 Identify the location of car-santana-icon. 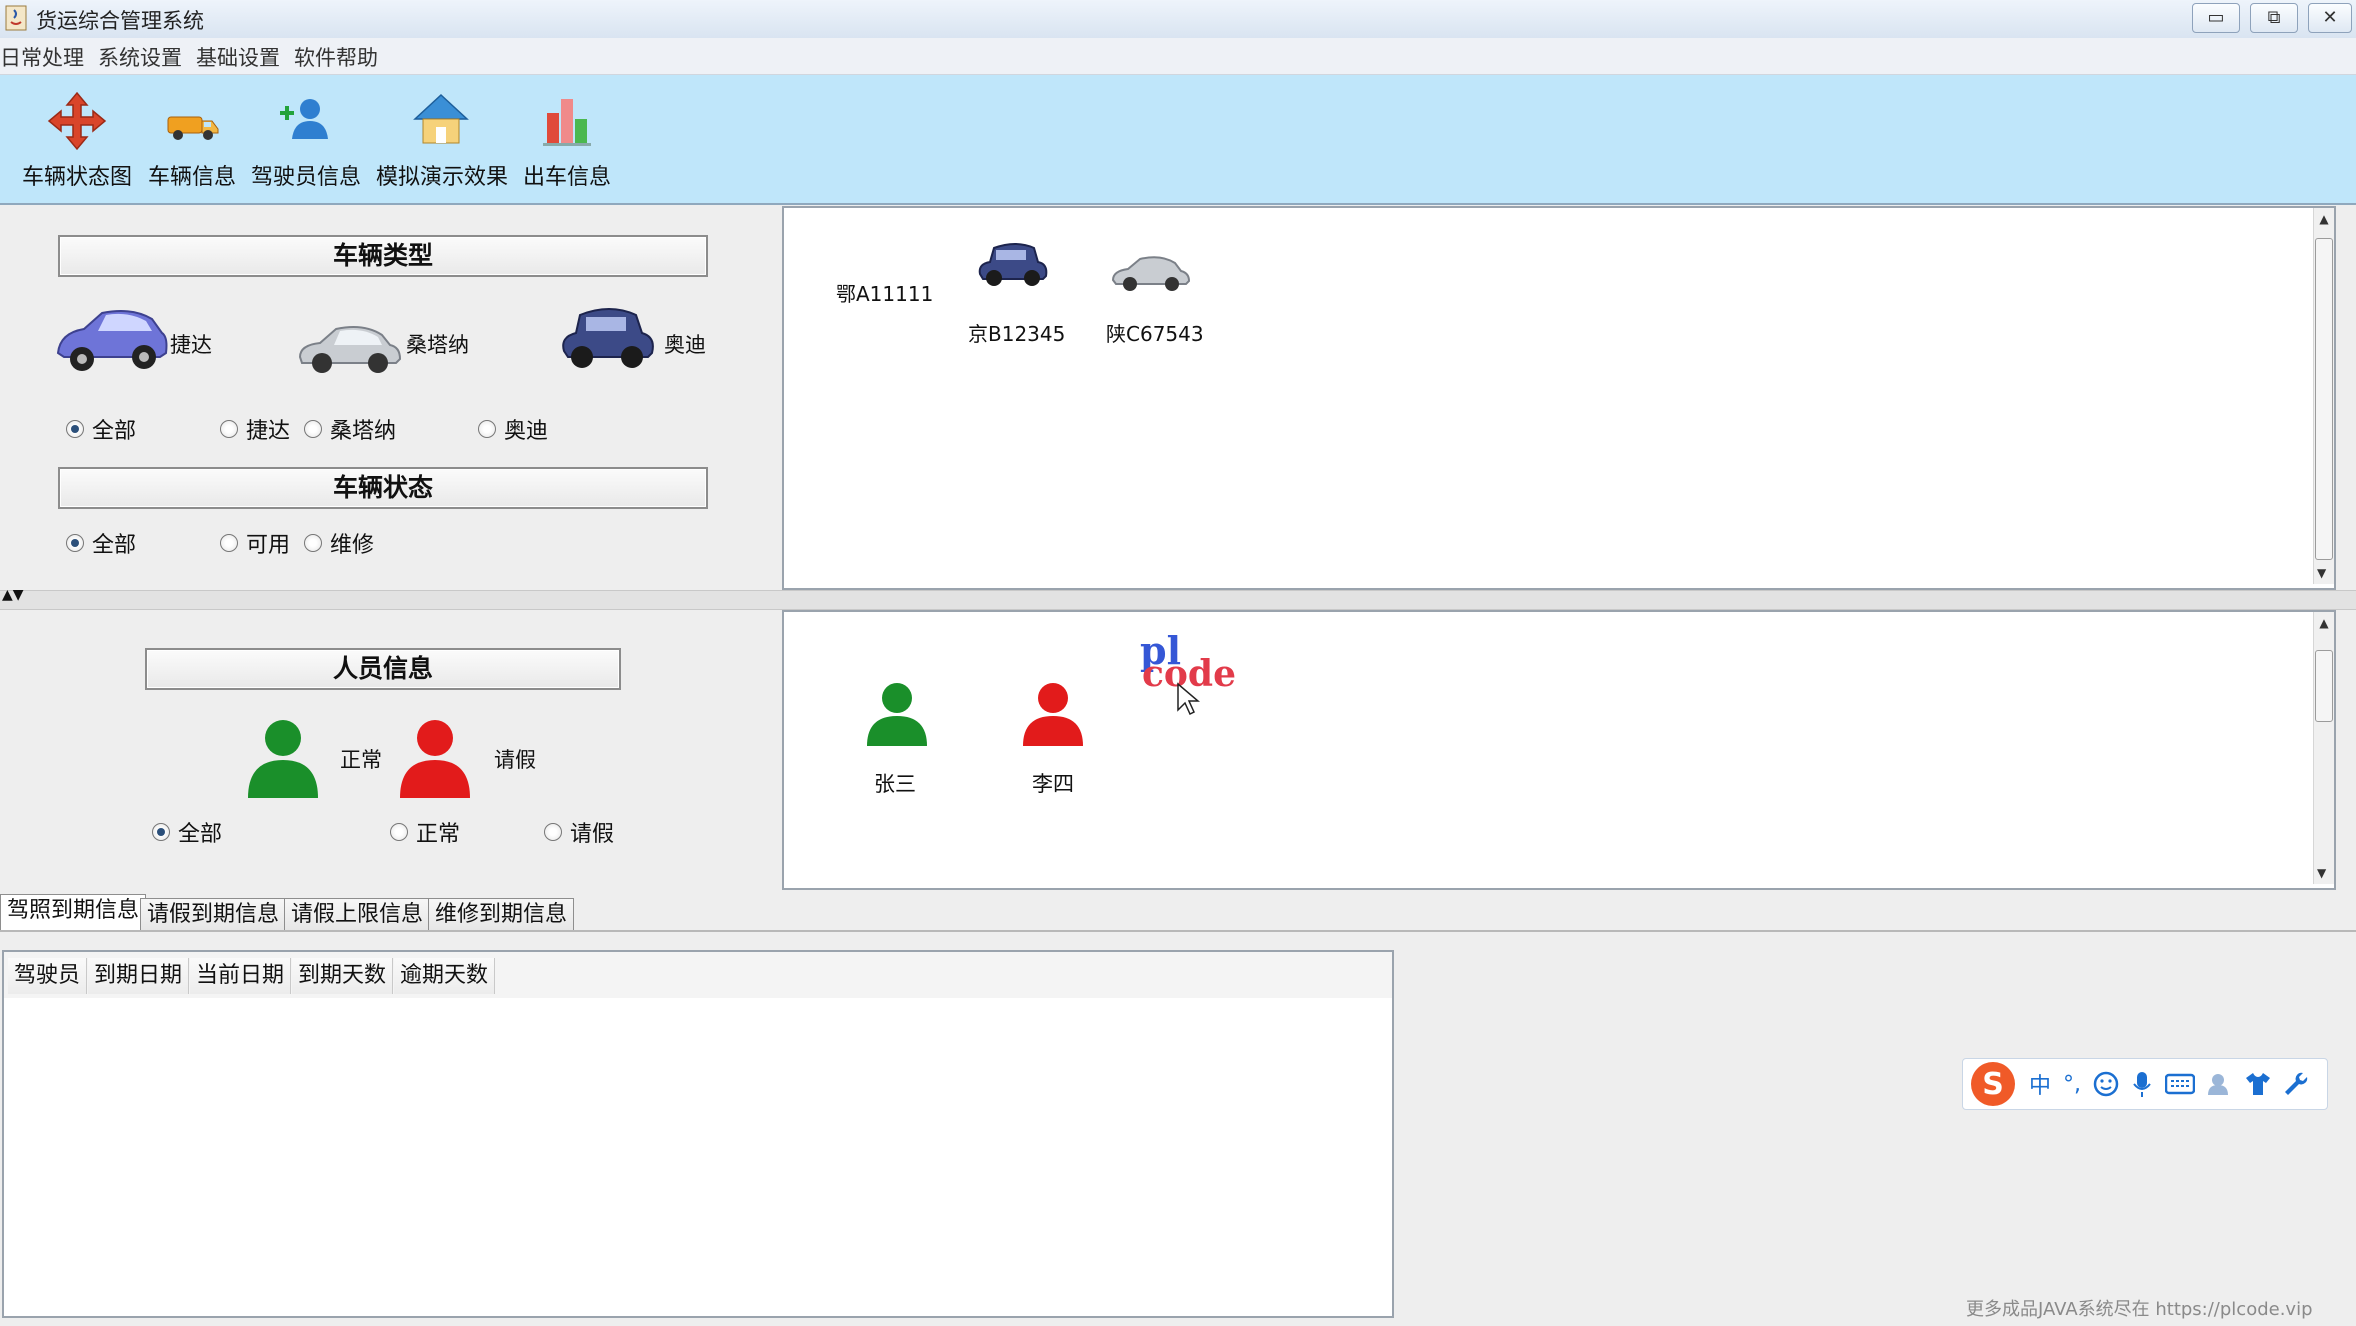
(350, 349).